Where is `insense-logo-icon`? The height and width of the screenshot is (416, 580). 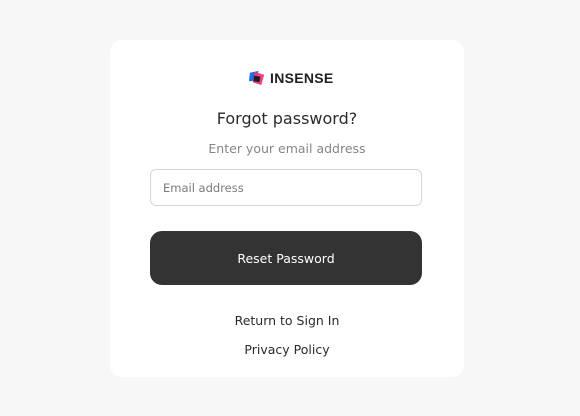
insense-logo-icon is located at coordinates (256, 77).